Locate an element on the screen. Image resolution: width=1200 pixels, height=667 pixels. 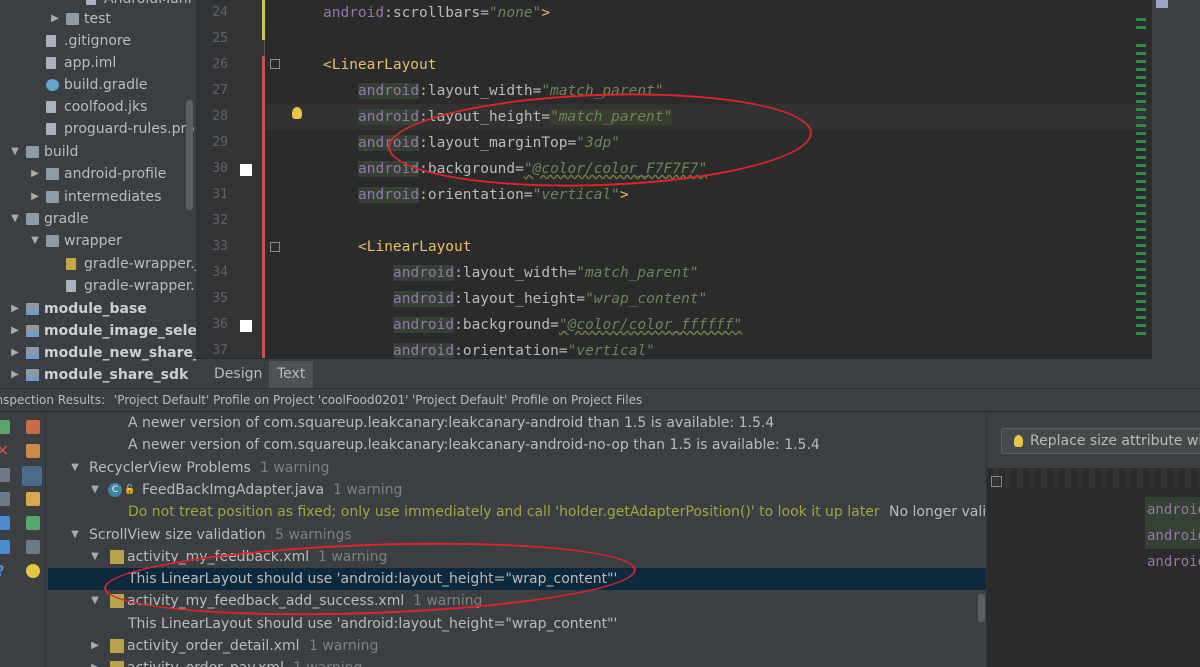
inspection-group: ▼ ScrollView size validation 5 warnings is located at coordinates (517, 535).